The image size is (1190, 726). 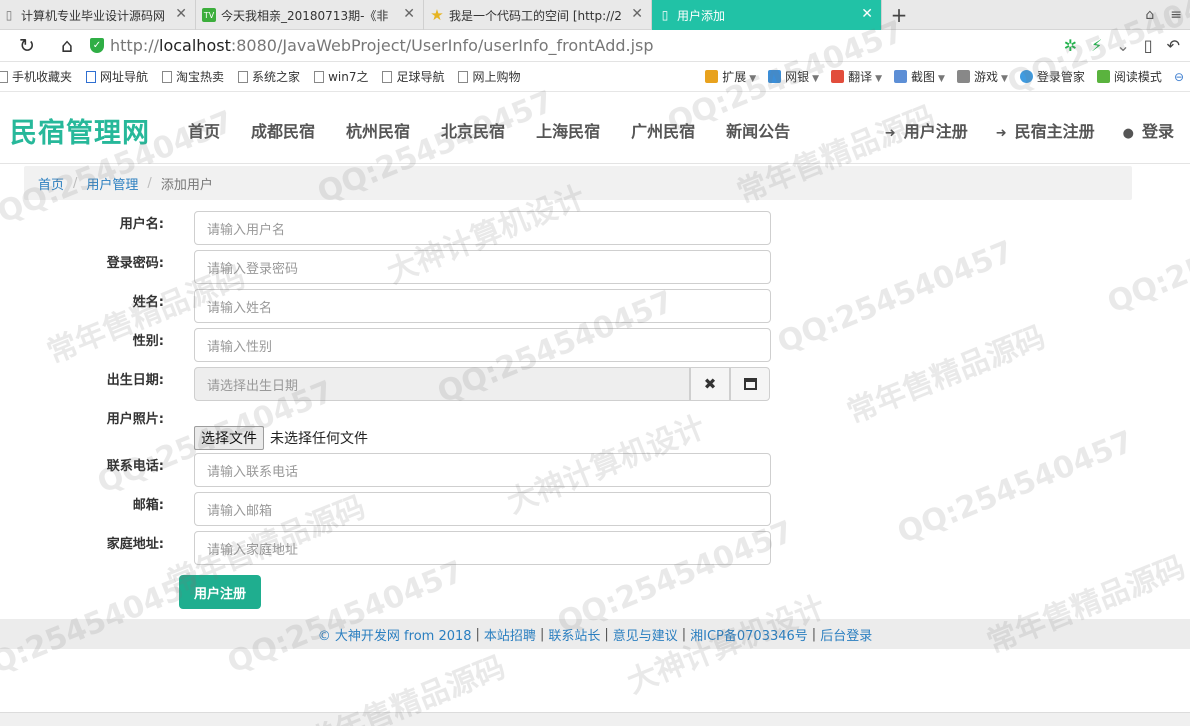 I want to click on nav-home: 首页, so click(x=204, y=130).